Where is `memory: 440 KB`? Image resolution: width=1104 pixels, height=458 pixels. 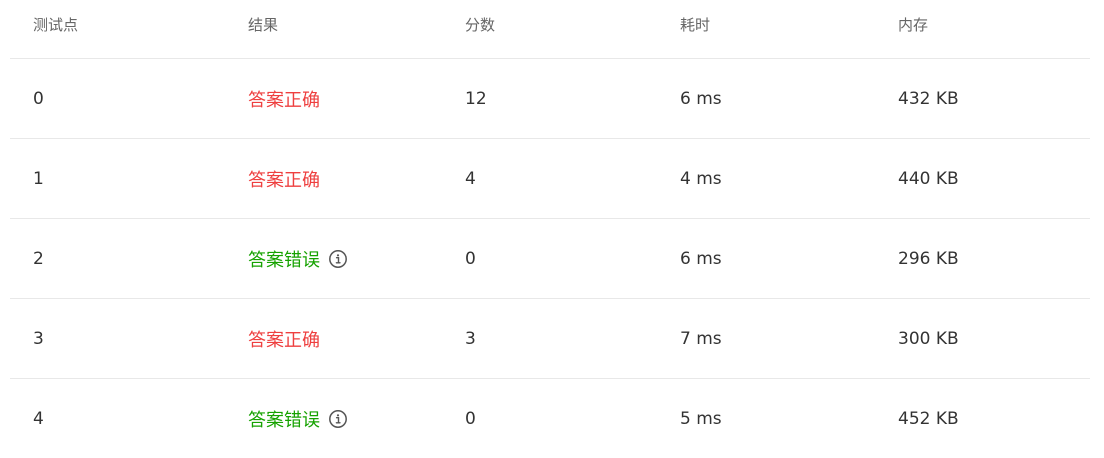
memory: 440 KB is located at coordinates (928, 178).